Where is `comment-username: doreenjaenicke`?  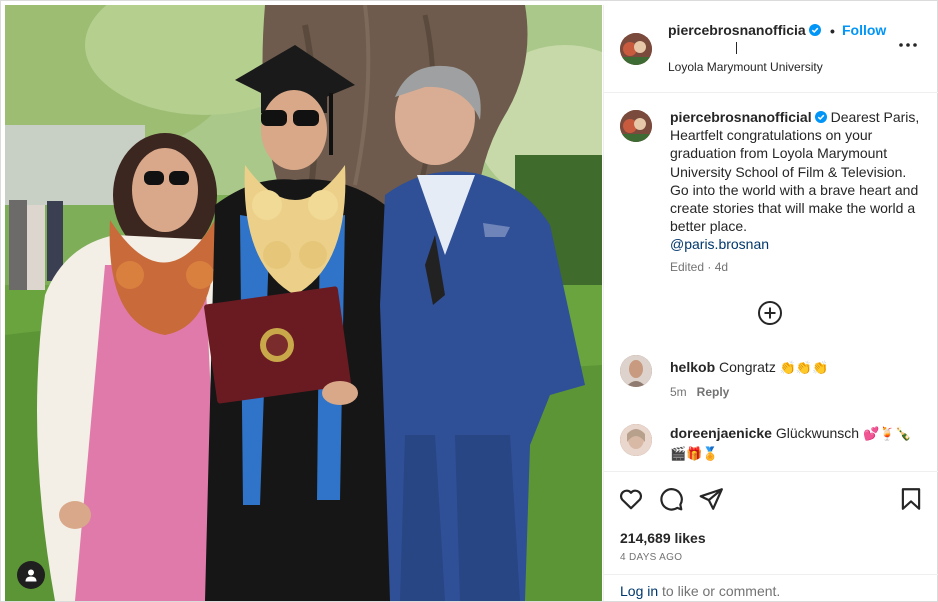
comment-username: doreenjaenicke is located at coordinates (721, 433).